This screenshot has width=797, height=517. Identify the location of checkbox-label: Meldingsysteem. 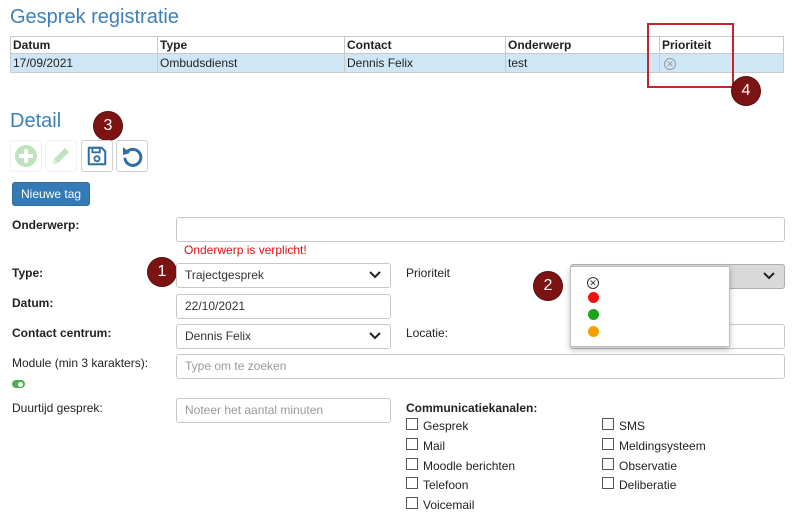
(662, 446).